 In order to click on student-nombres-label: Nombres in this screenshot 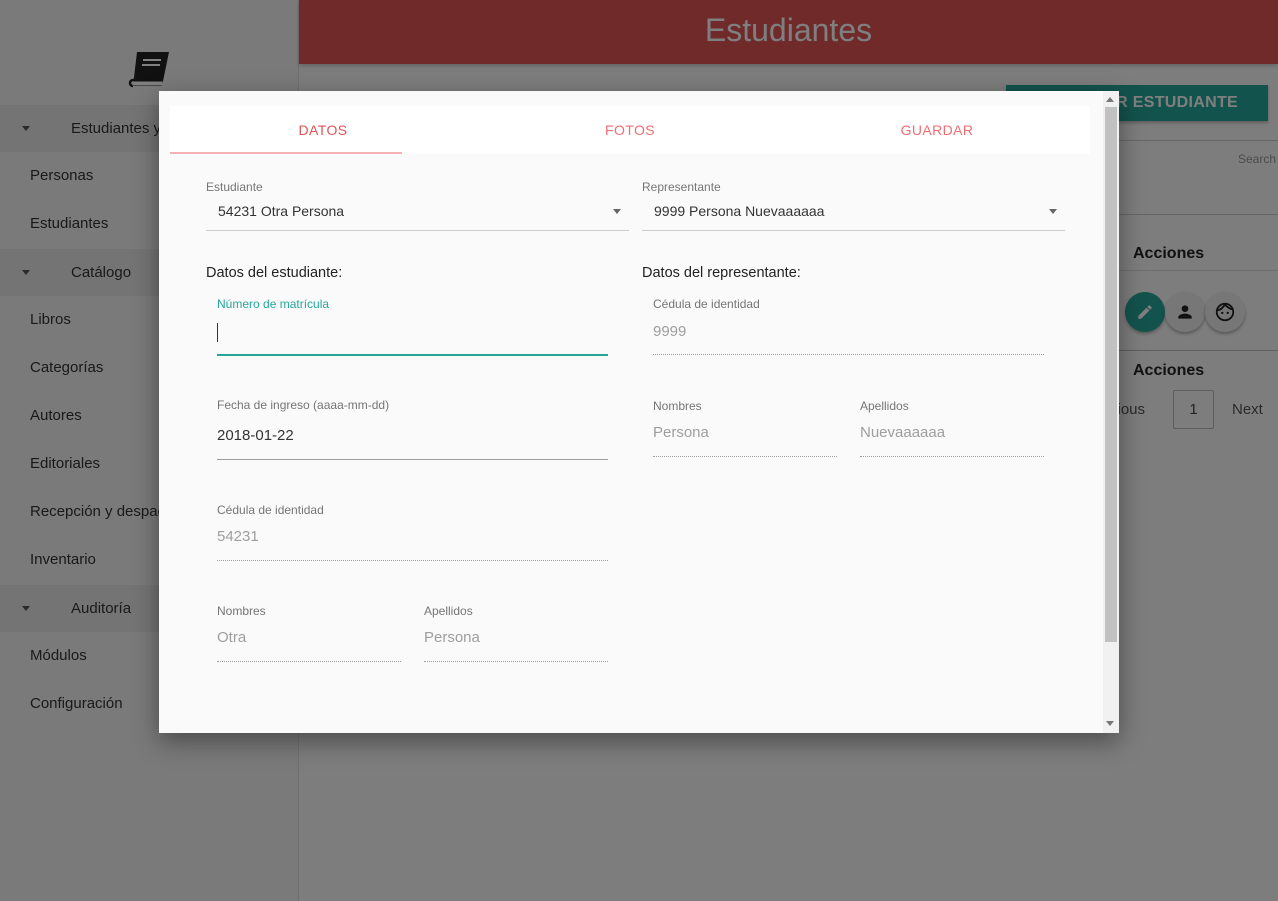, I will do `click(241, 611)`.